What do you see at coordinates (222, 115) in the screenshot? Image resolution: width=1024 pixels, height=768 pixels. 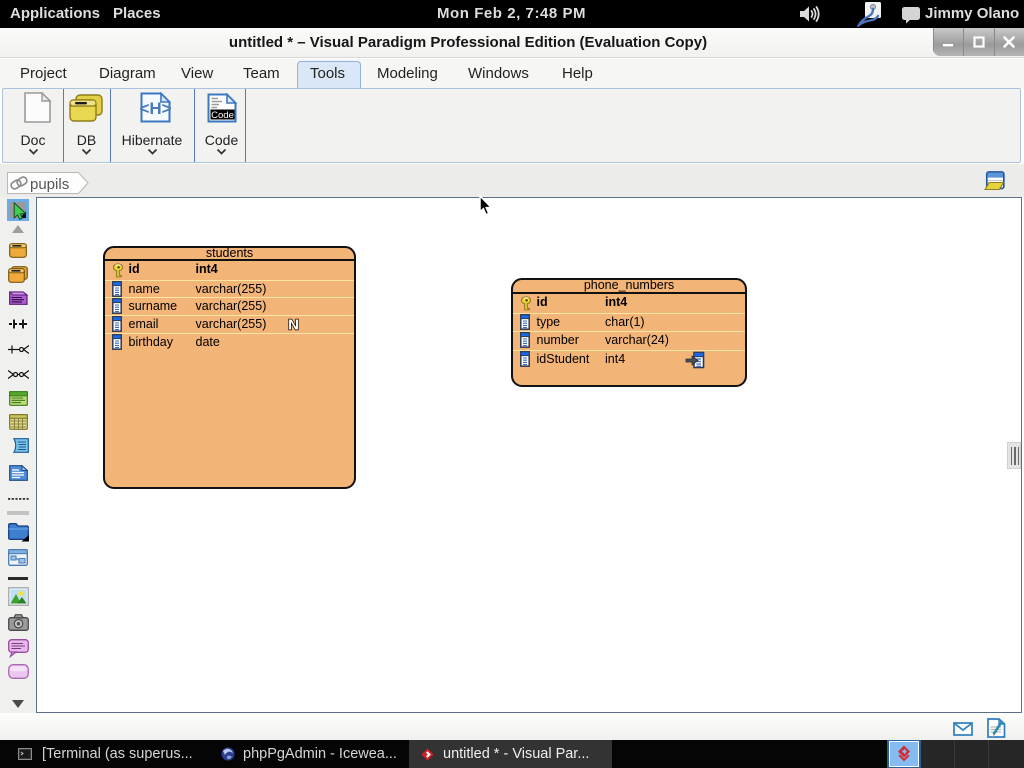 I see `svg-text: Code` at bounding box center [222, 115].